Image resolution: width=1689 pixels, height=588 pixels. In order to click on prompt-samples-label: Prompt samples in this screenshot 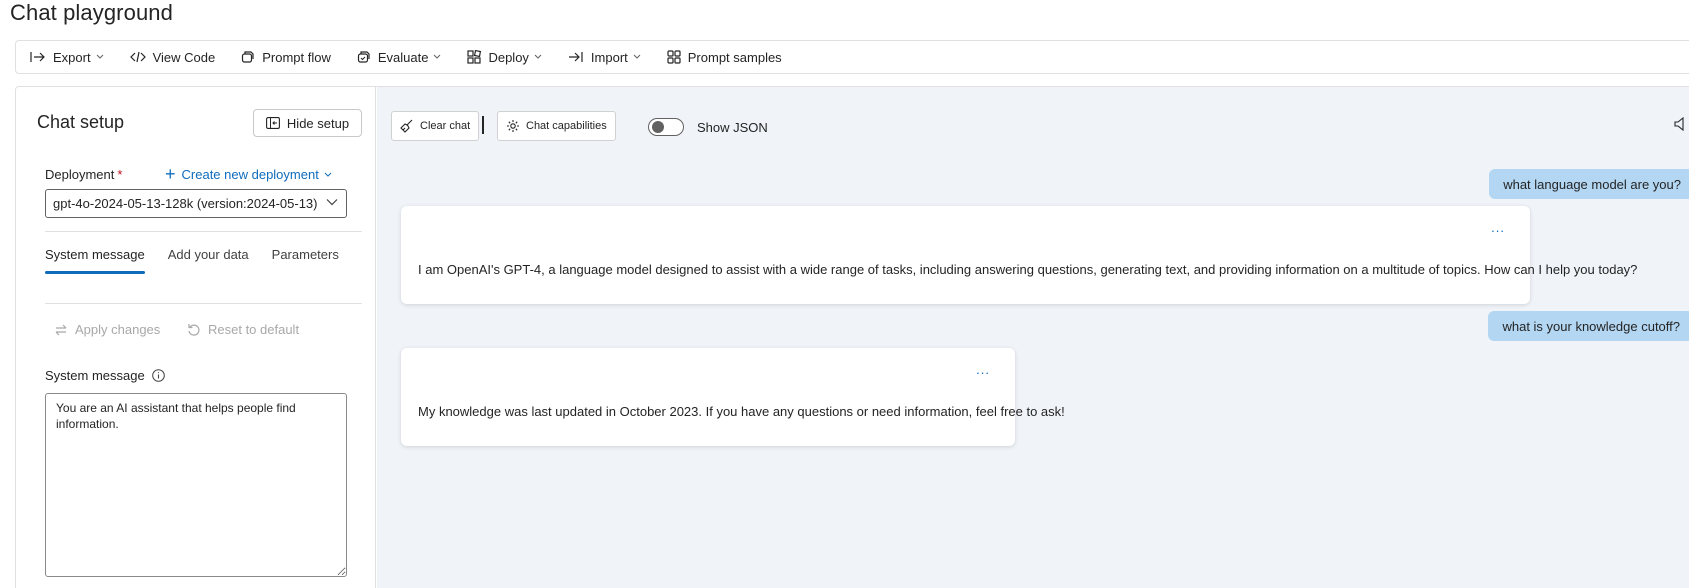, I will do `click(734, 57)`.